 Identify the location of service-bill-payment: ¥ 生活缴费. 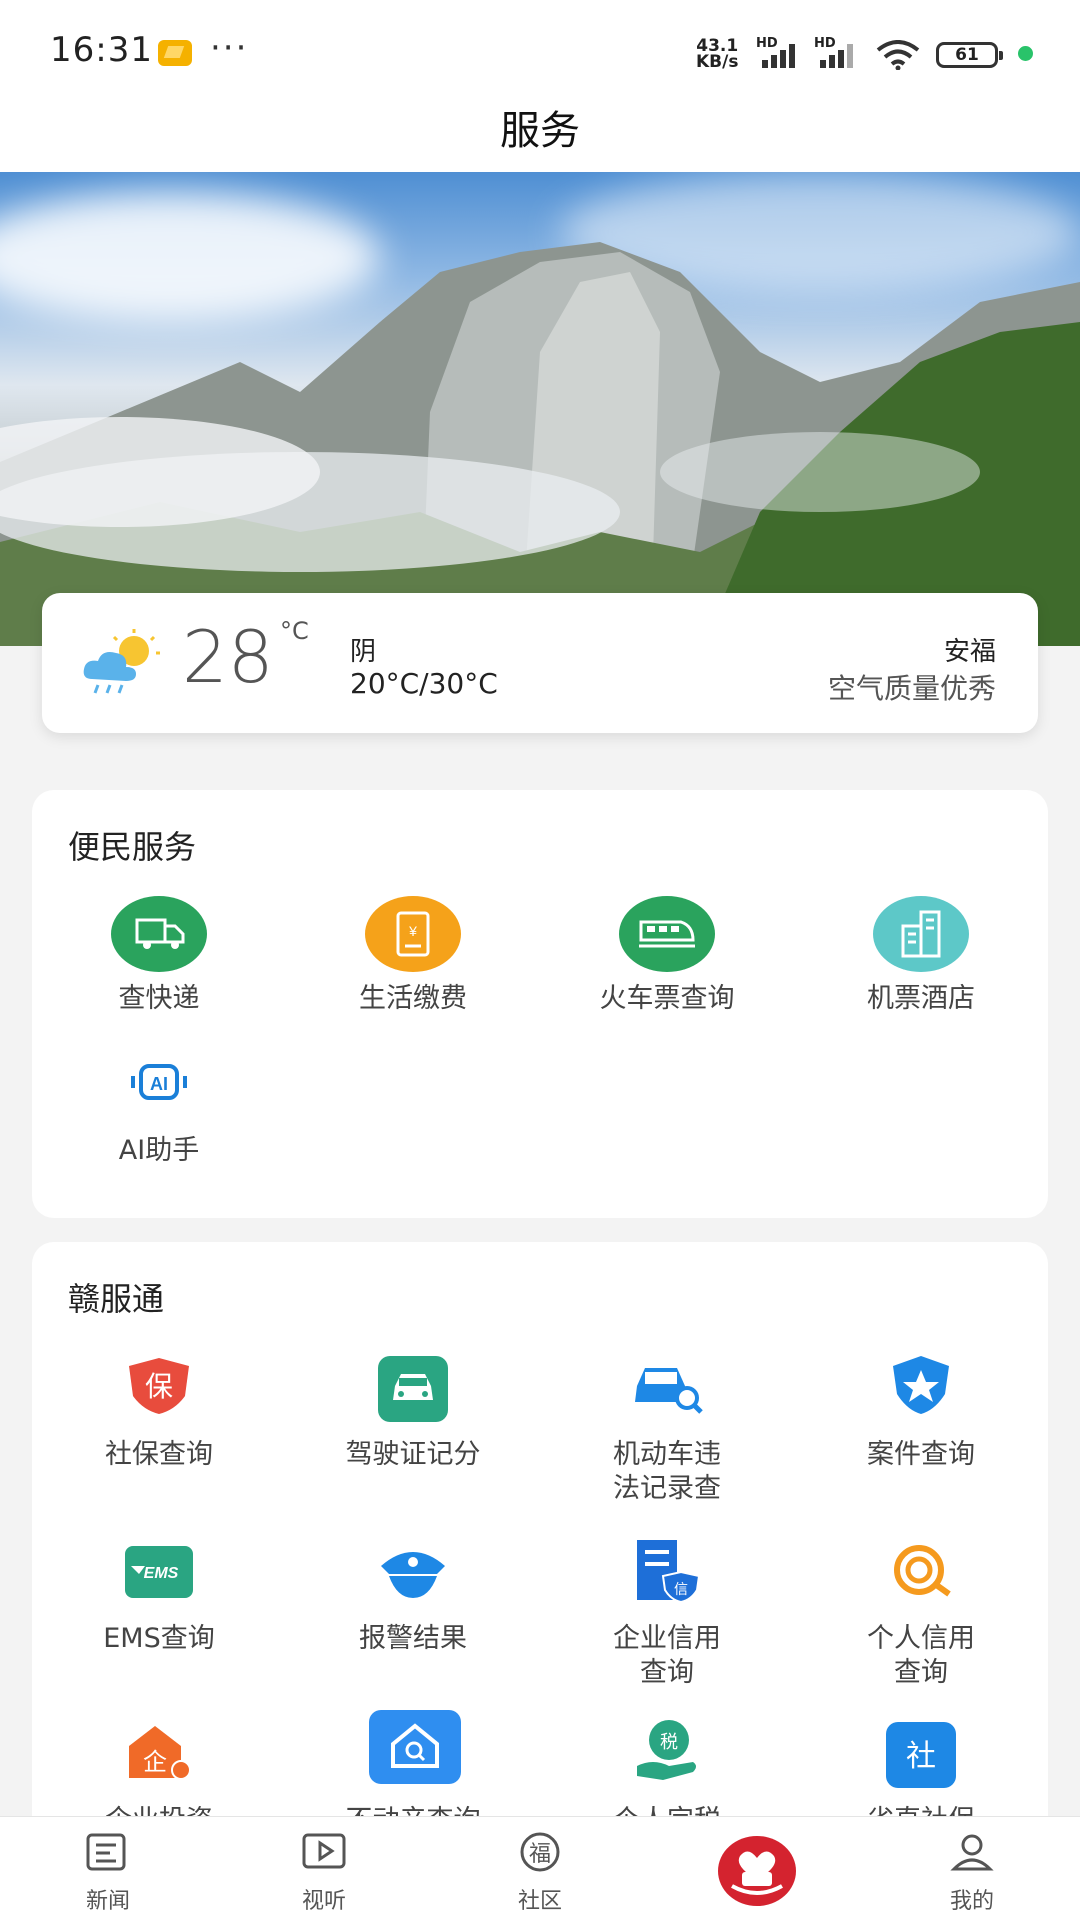
(413, 956).